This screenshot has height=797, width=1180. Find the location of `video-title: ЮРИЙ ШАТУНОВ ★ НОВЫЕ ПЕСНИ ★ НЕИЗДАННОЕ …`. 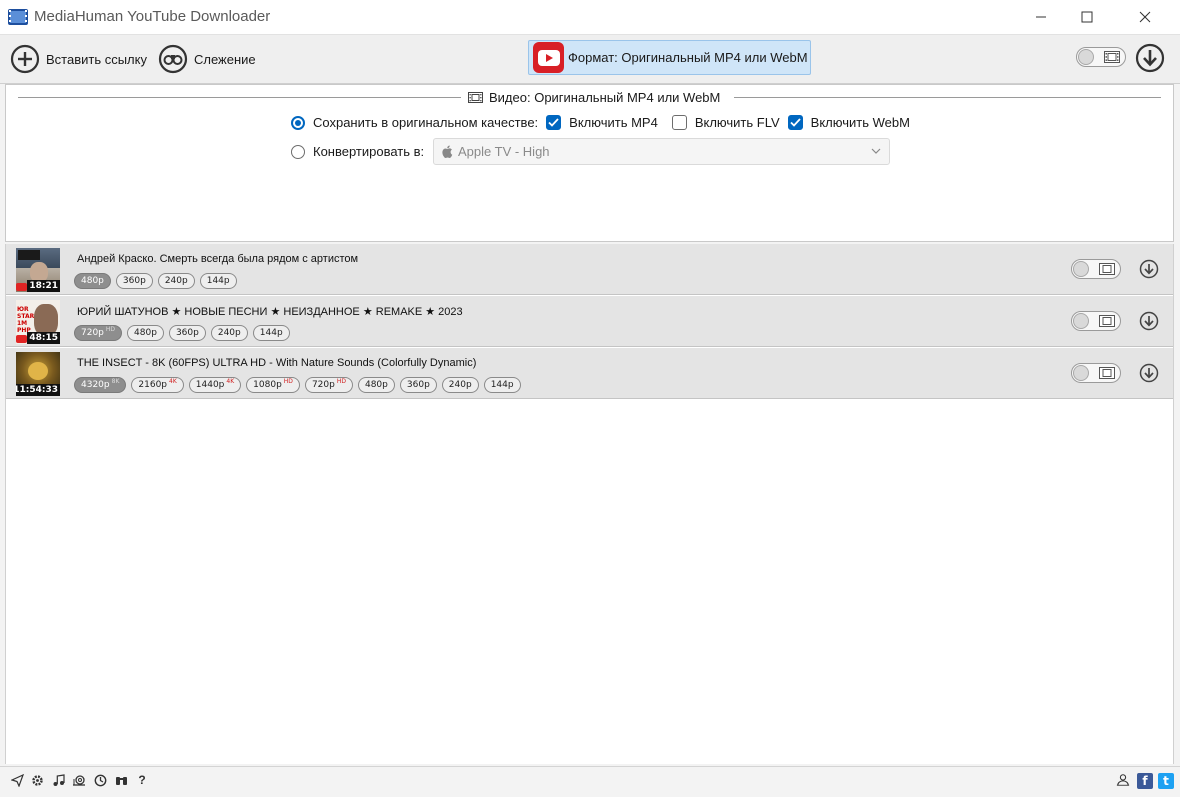

video-title: ЮРИЙ ШАТУНОВ ★ НОВЫЕ ПЕСНИ ★ НЕИЗДАННОЕ … is located at coordinates (270, 312).